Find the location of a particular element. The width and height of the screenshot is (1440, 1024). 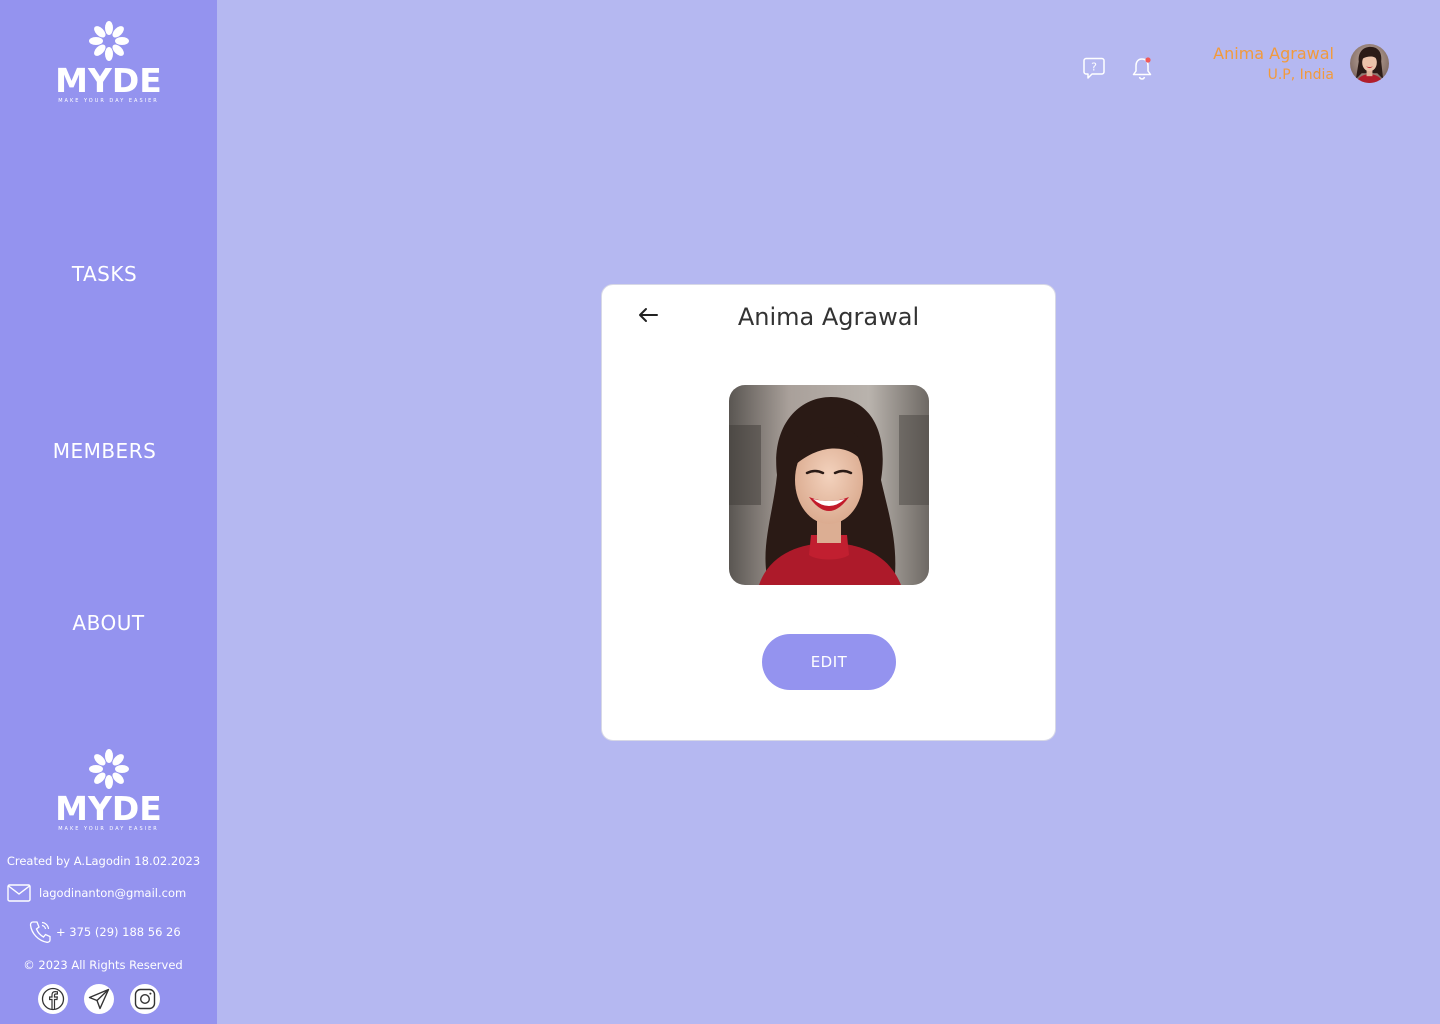

help-chat-icon: ? is located at coordinates (1094, 68).